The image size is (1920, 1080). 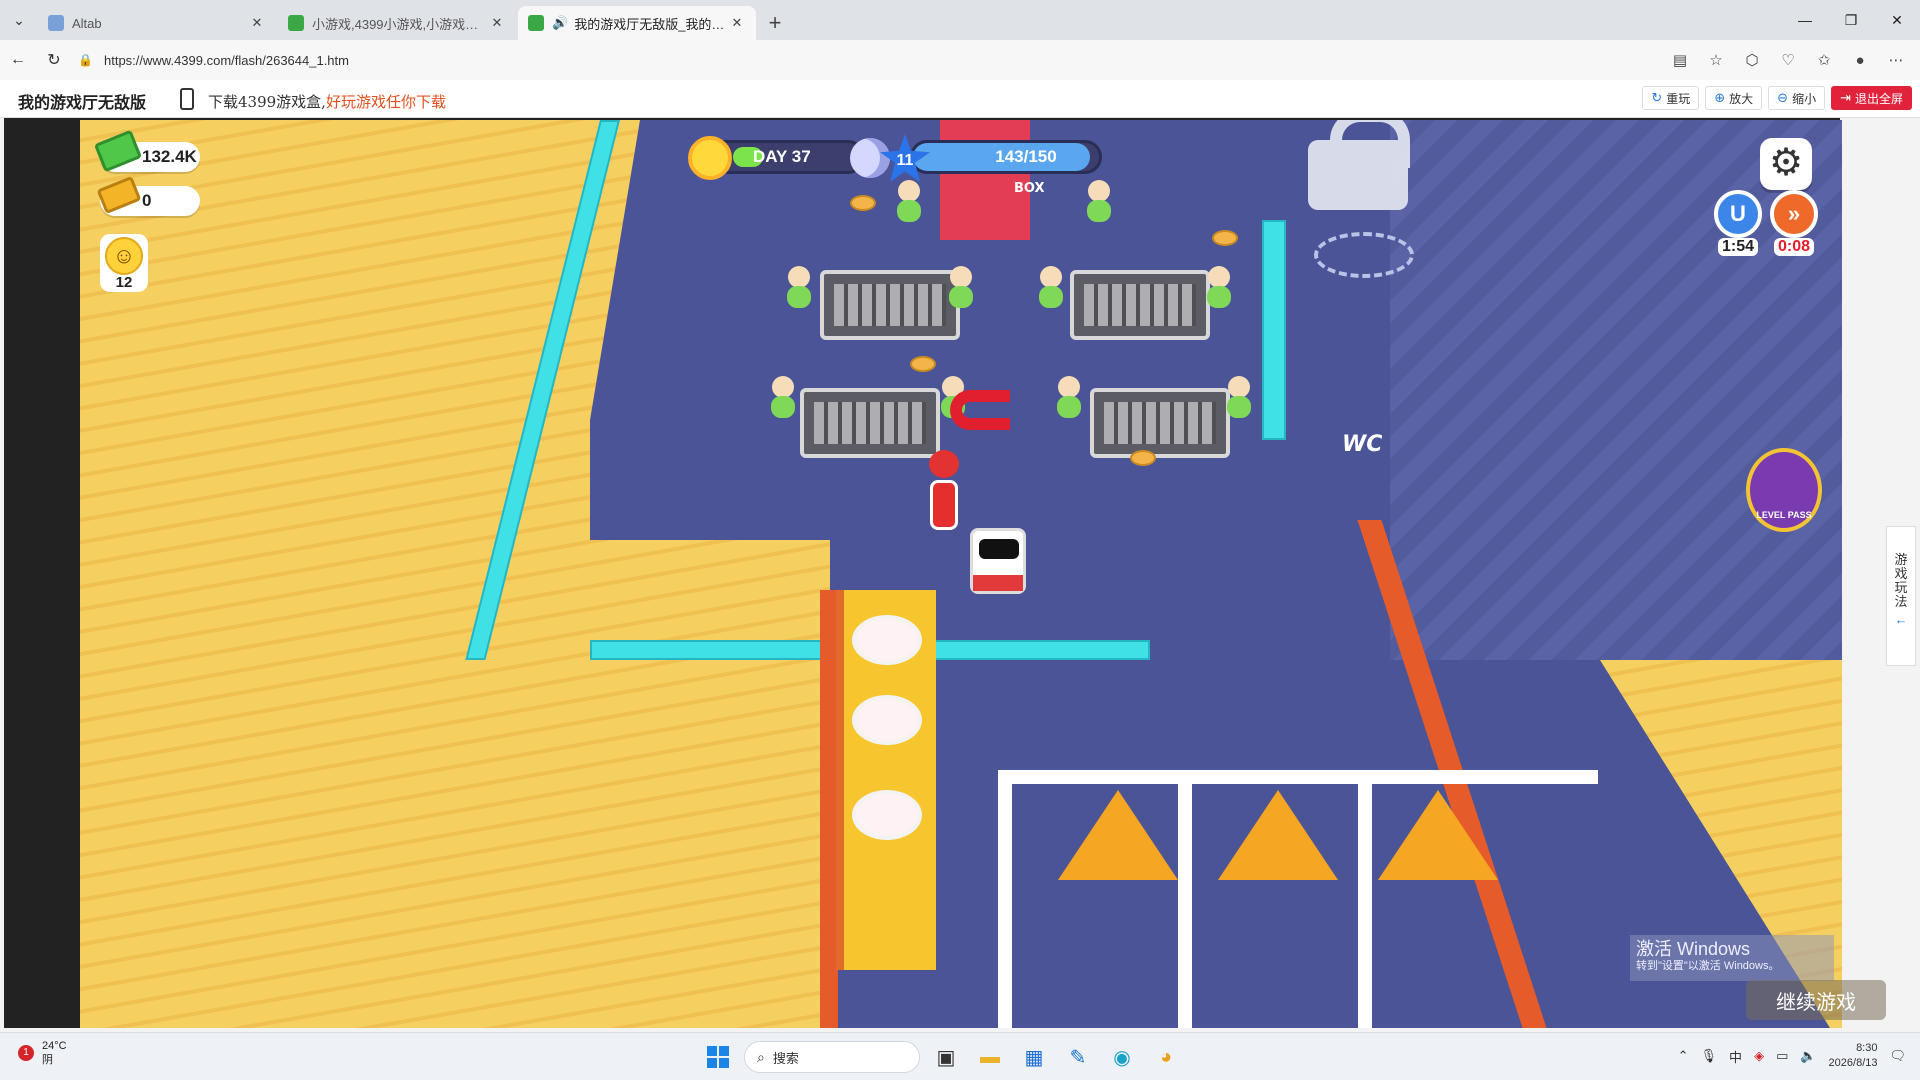 What do you see at coordinates (1786, 164) in the screenshot?
I see `settings-gear-icon: ⚙` at bounding box center [1786, 164].